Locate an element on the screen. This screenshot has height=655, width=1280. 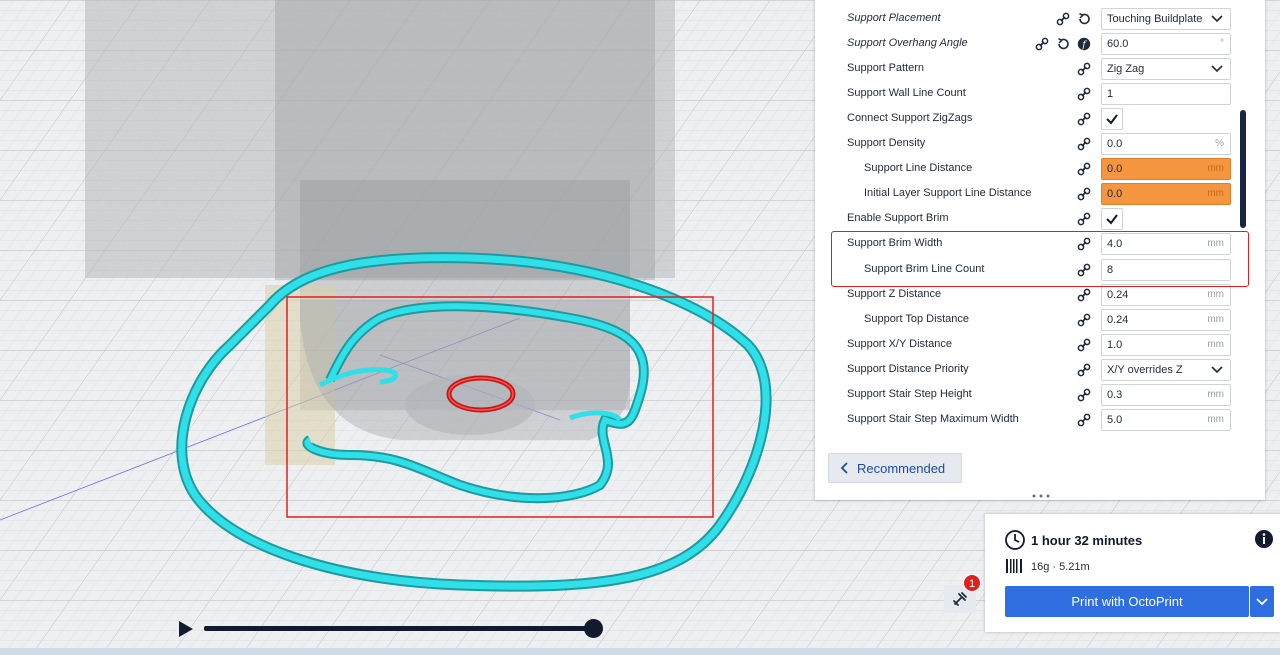
checkmark-icon is located at coordinates (1112, 219).